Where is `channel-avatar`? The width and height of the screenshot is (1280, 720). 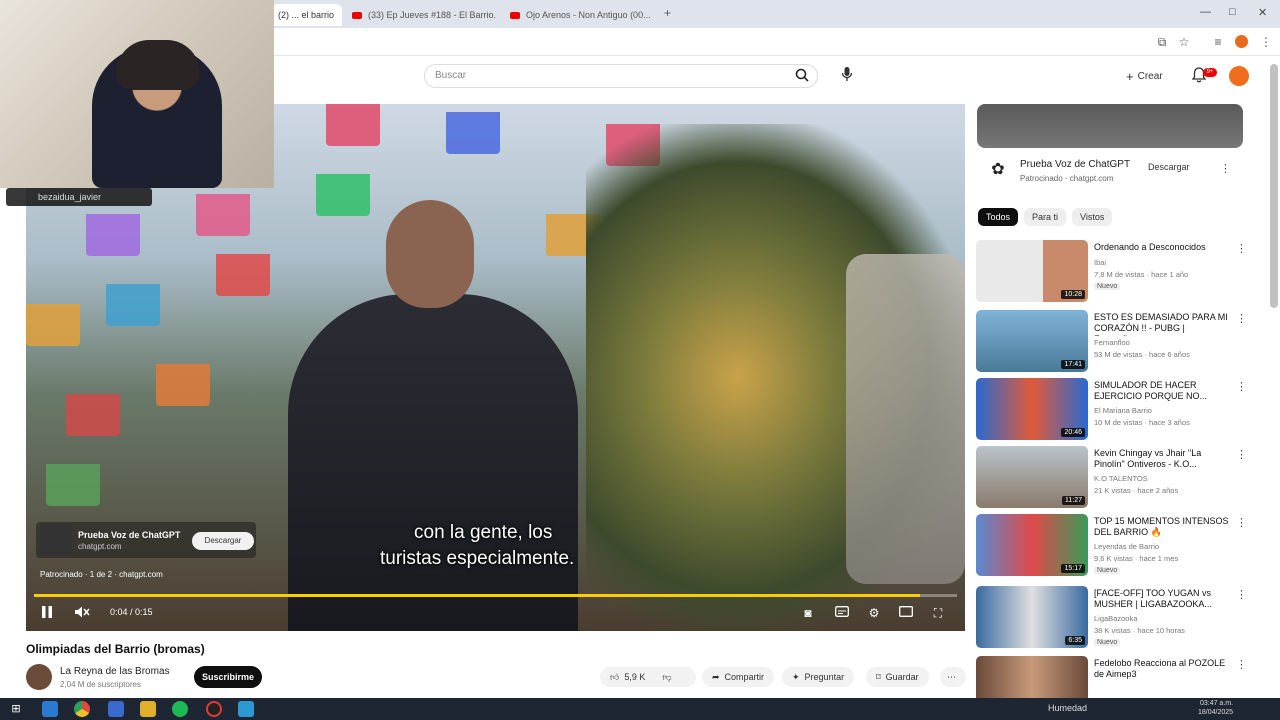
channel-avatar is located at coordinates (39, 677).